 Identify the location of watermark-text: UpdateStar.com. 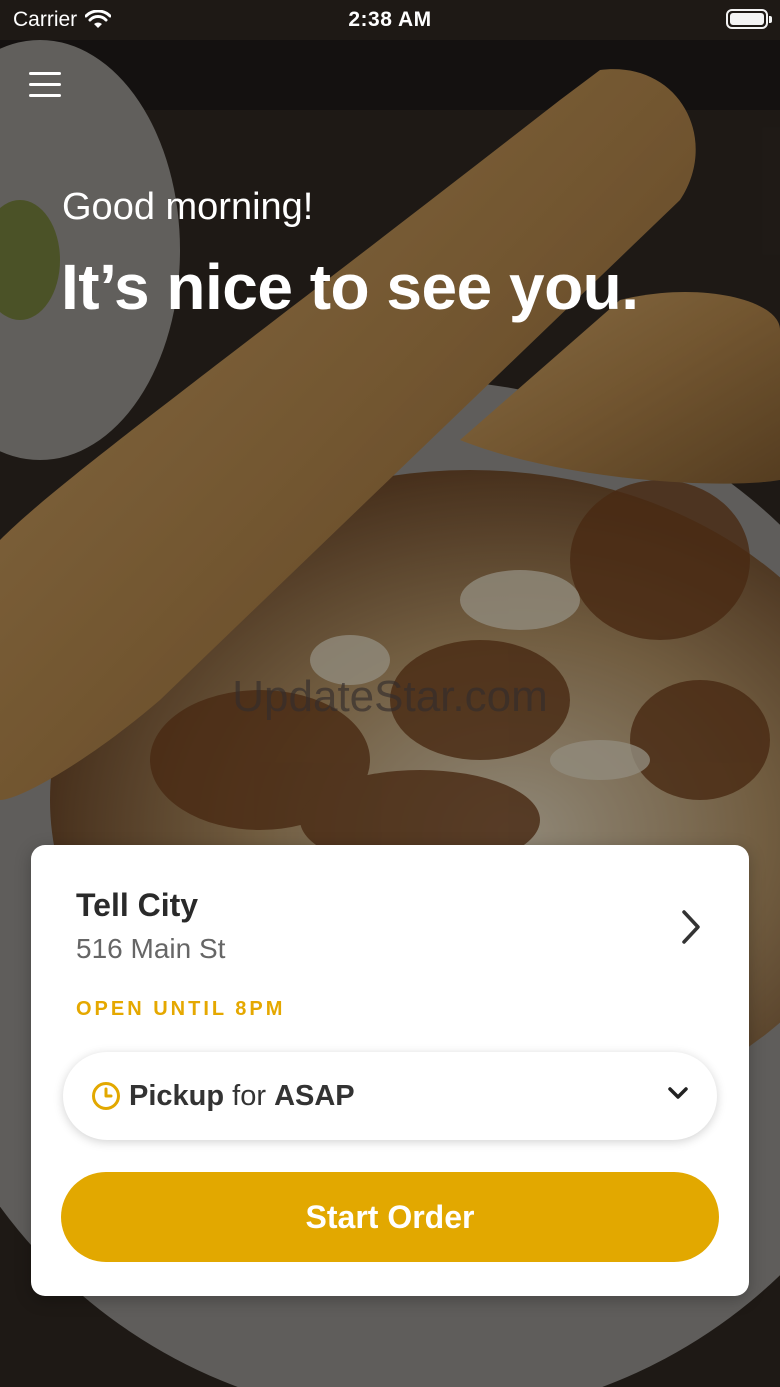
(390, 696).